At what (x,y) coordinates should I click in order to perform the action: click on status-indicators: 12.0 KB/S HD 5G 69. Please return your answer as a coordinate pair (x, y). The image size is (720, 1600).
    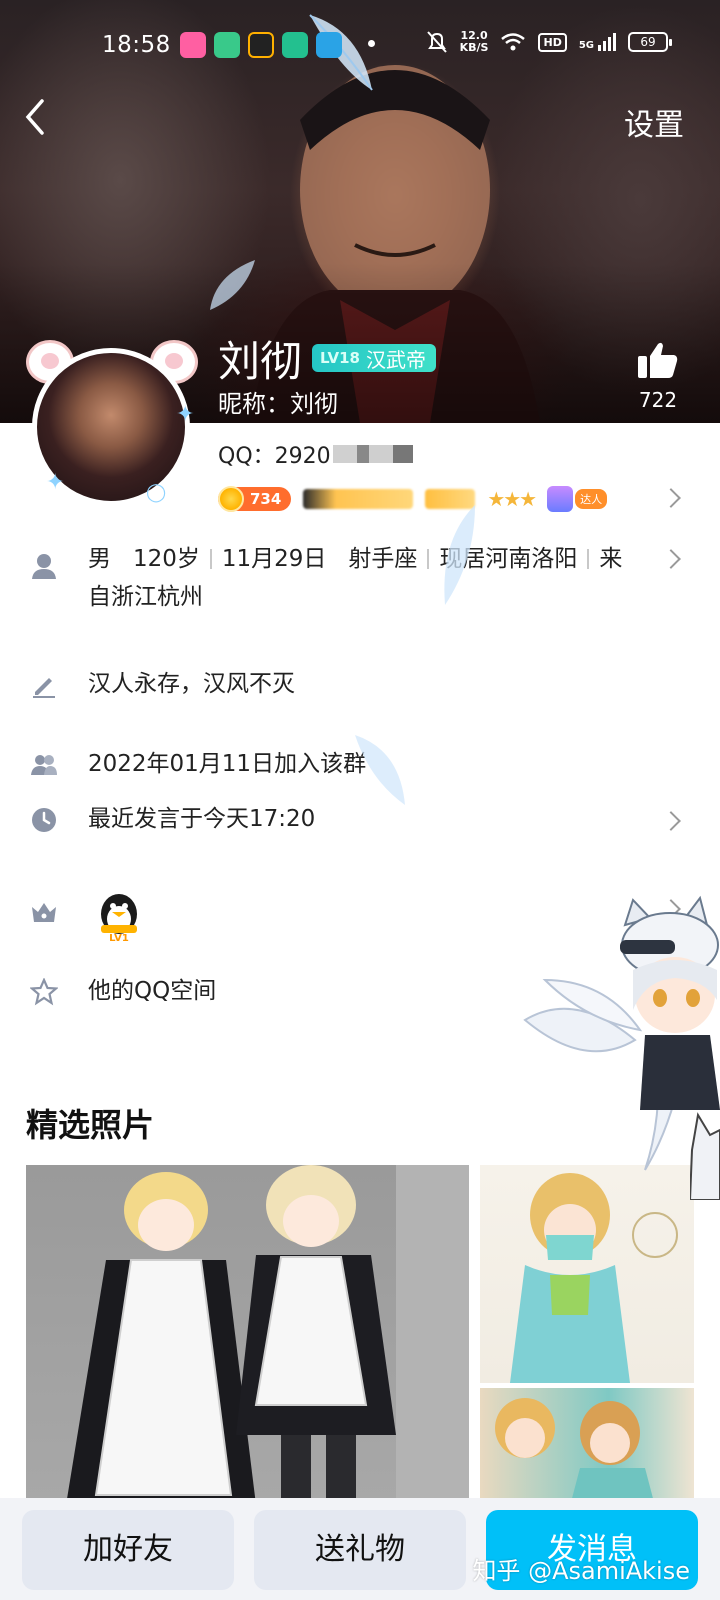
    Looking at the image, I should click on (549, 42).